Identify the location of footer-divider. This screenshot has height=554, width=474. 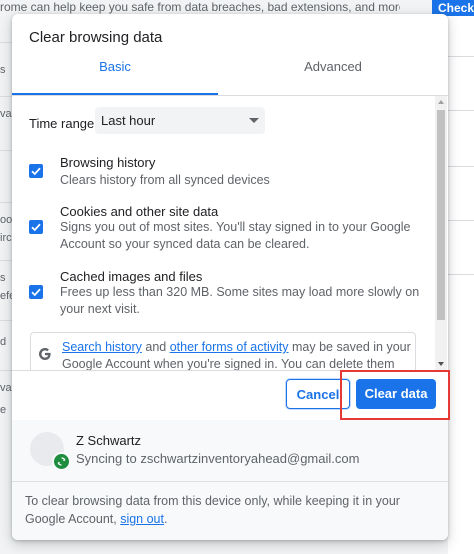
(230, 370).